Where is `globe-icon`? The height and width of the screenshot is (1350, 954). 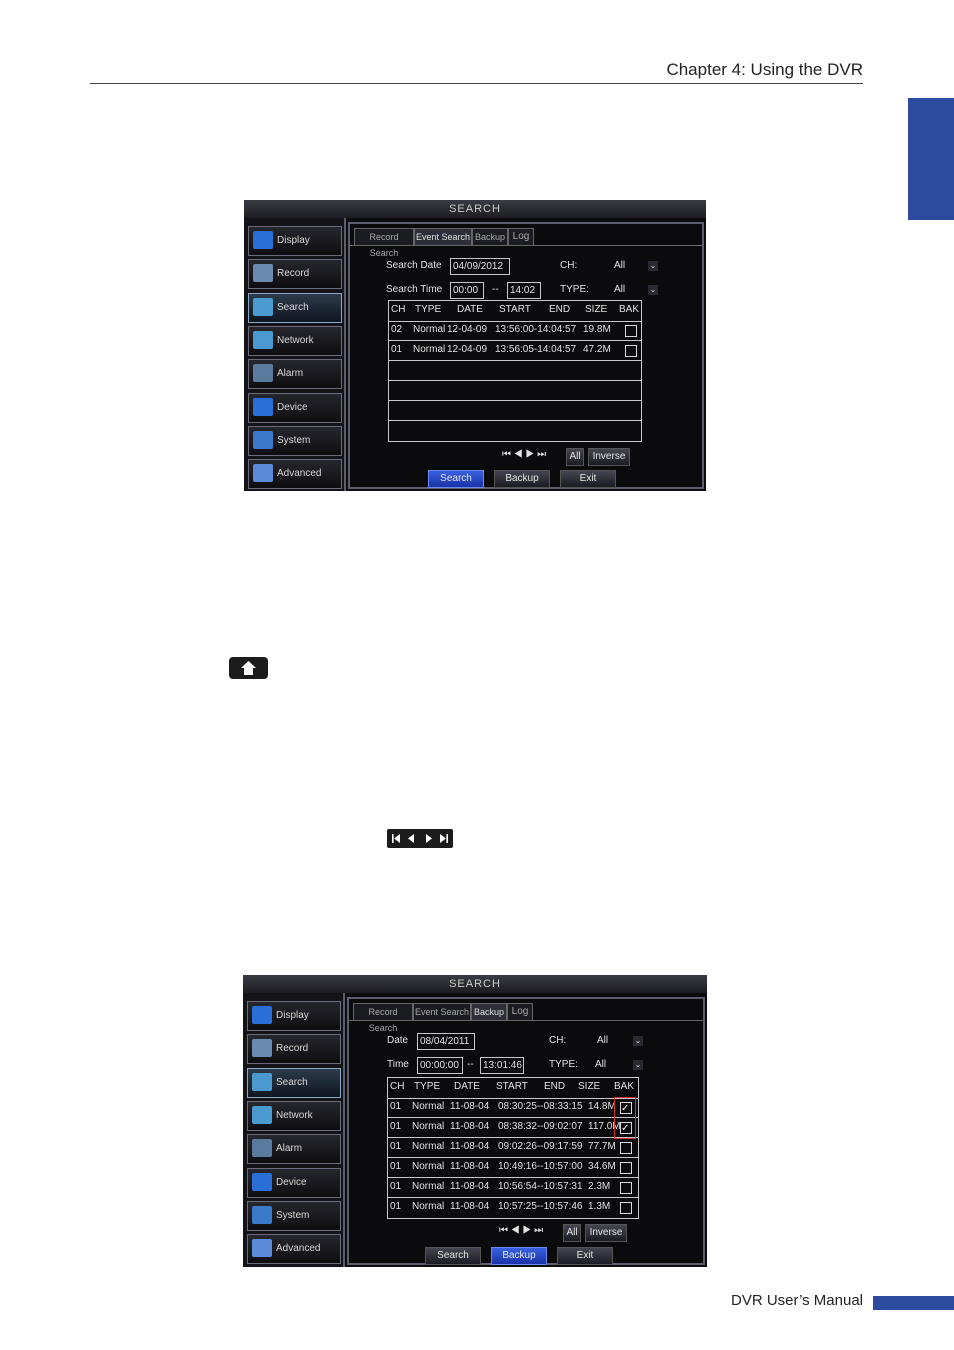
globe-icon is located at coordinates (262, 1114).